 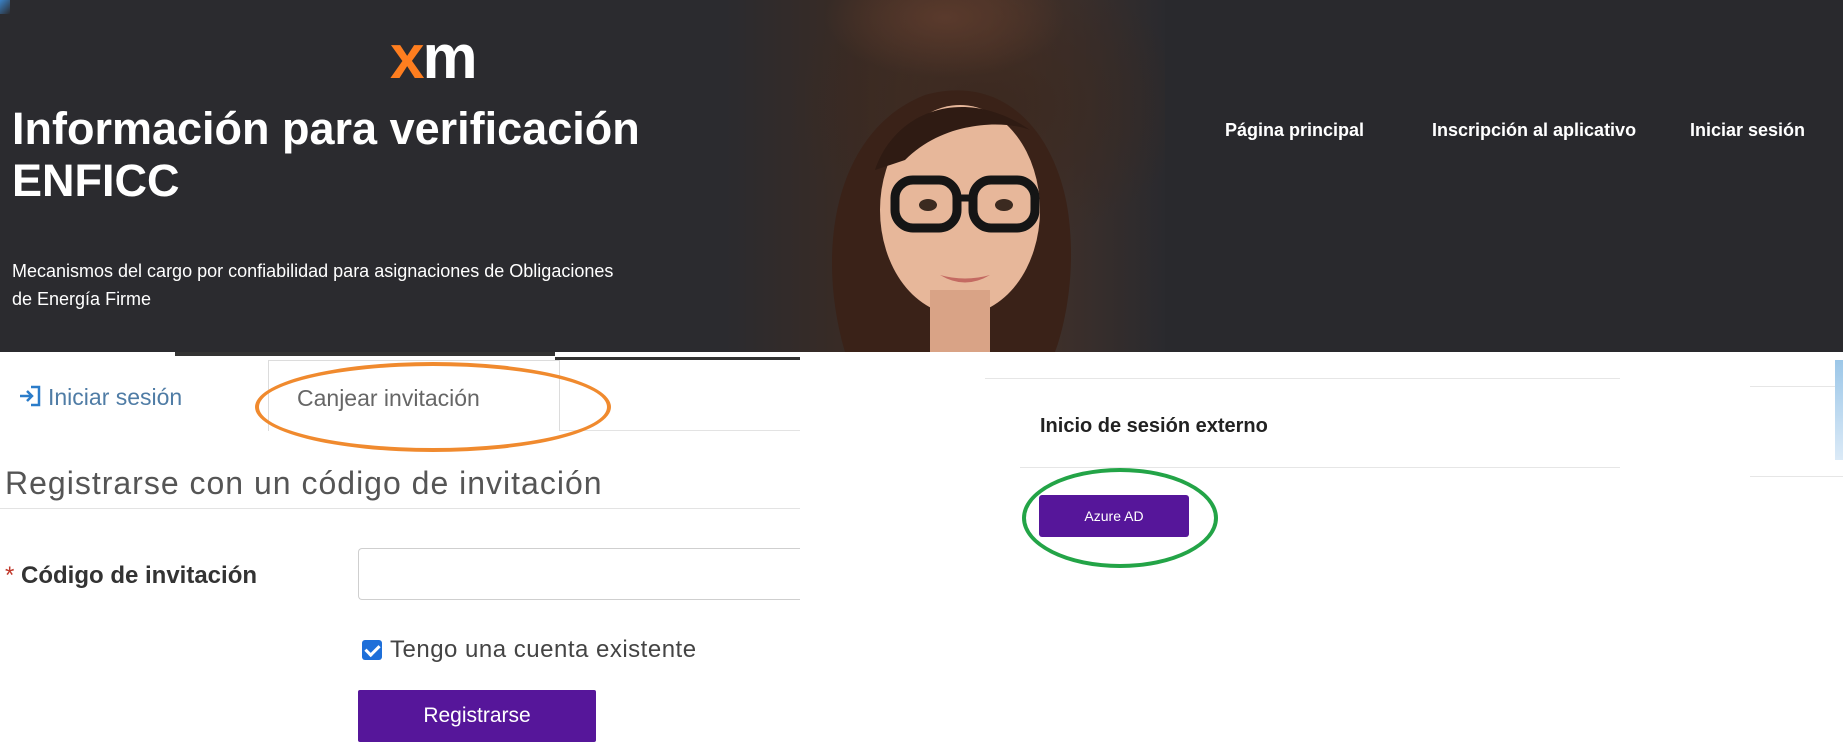 I want to click on page-title: Información para verificación ENFICC, so click(x=372, y=155).